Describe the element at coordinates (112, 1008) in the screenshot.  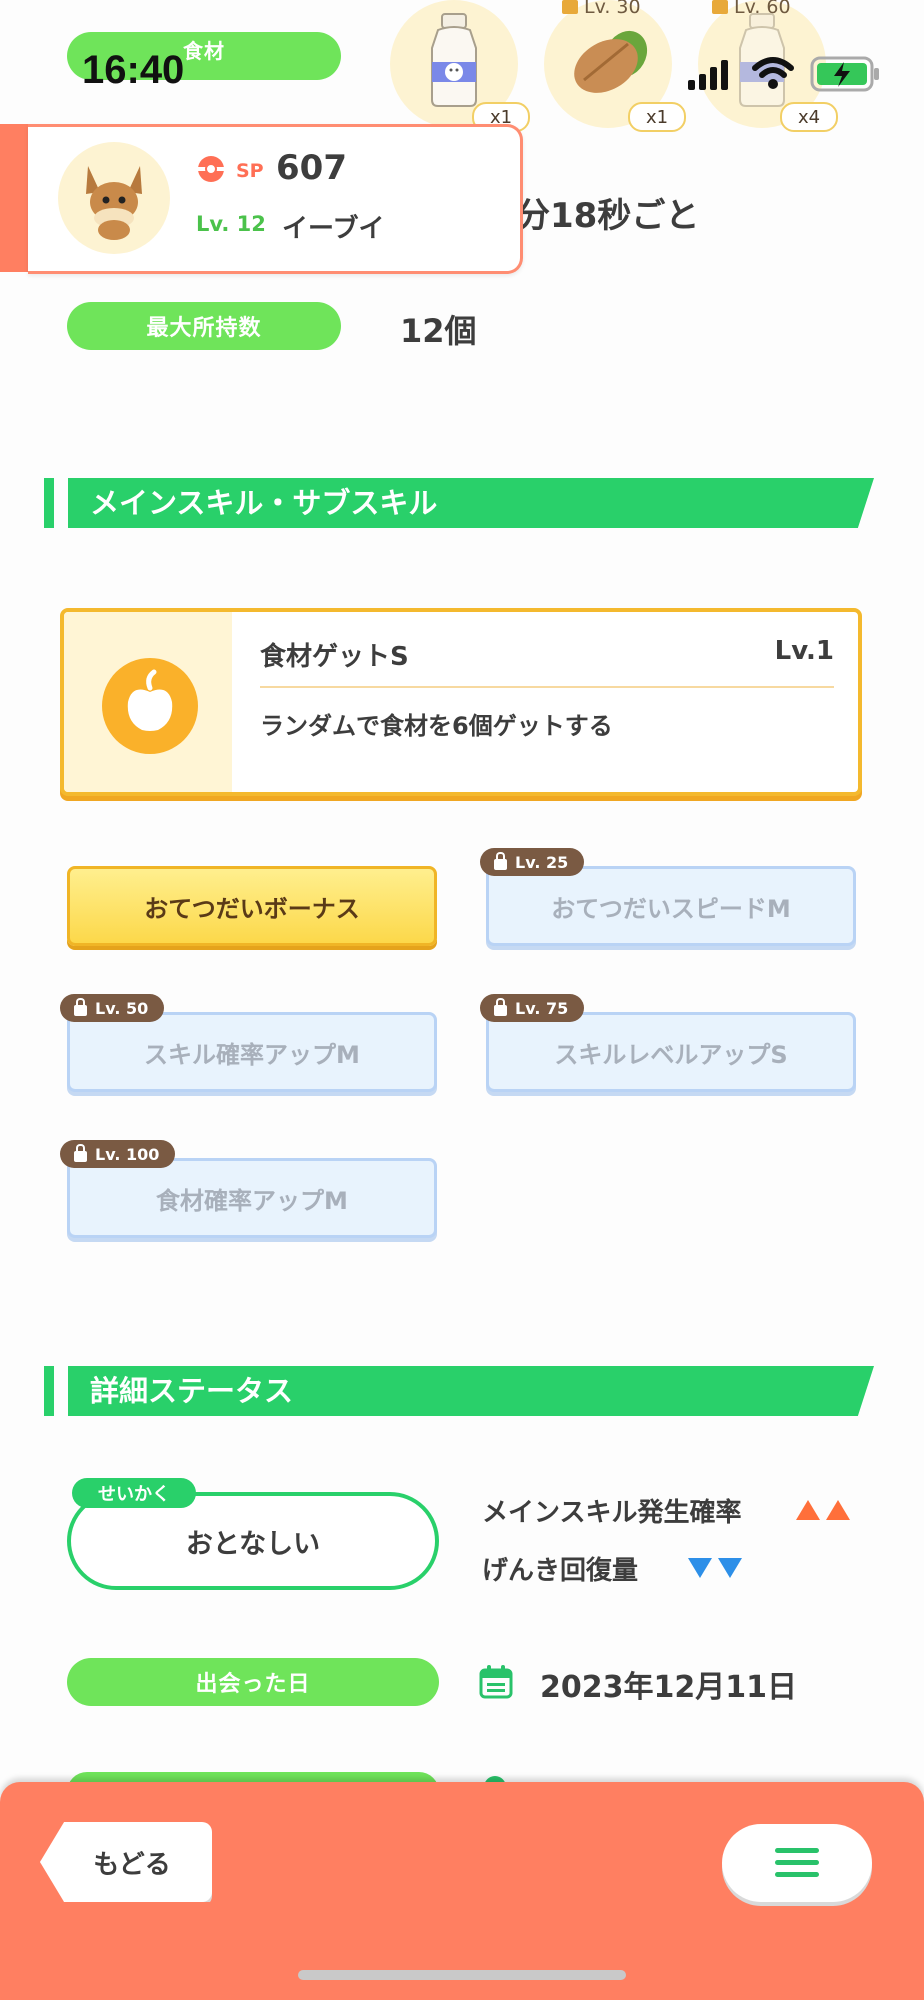
I see `subskill-lock-badge: Lv. 50` at that location.